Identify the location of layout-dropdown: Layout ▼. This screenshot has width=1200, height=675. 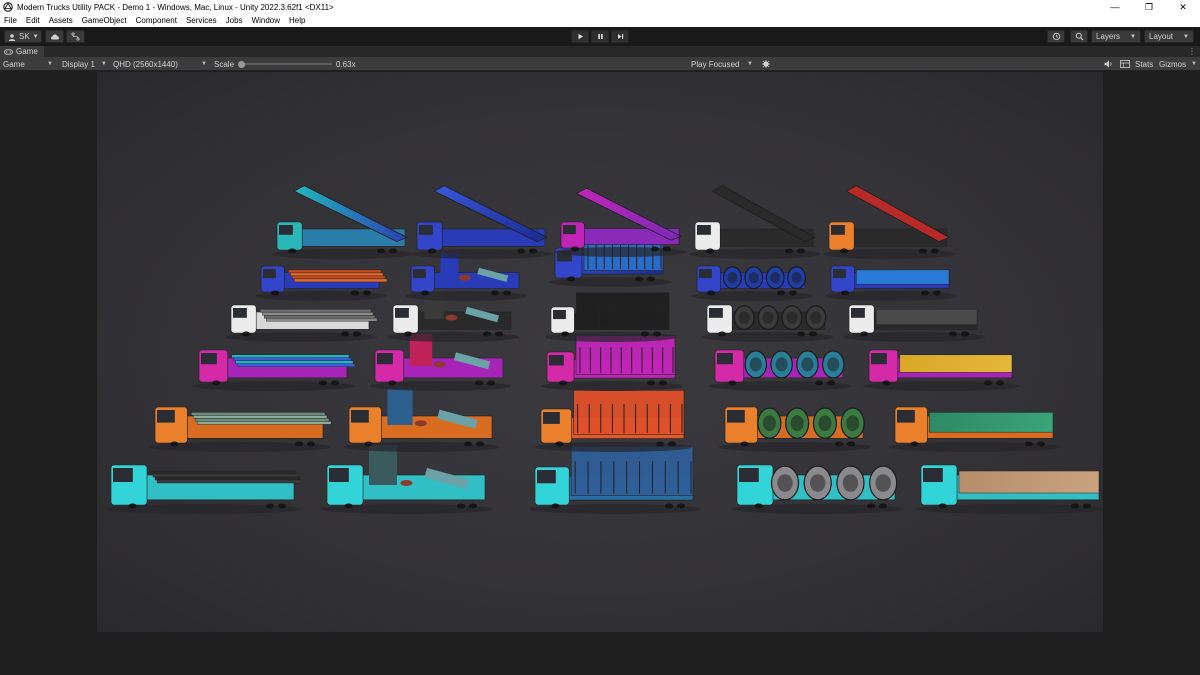
(1169, 36).